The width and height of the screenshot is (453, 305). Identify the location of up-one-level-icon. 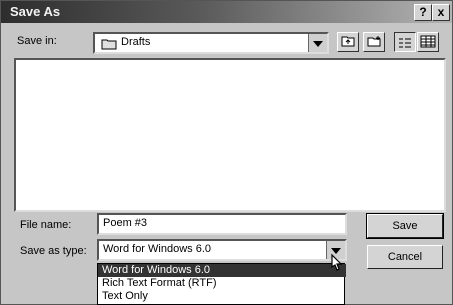
(348, 44).